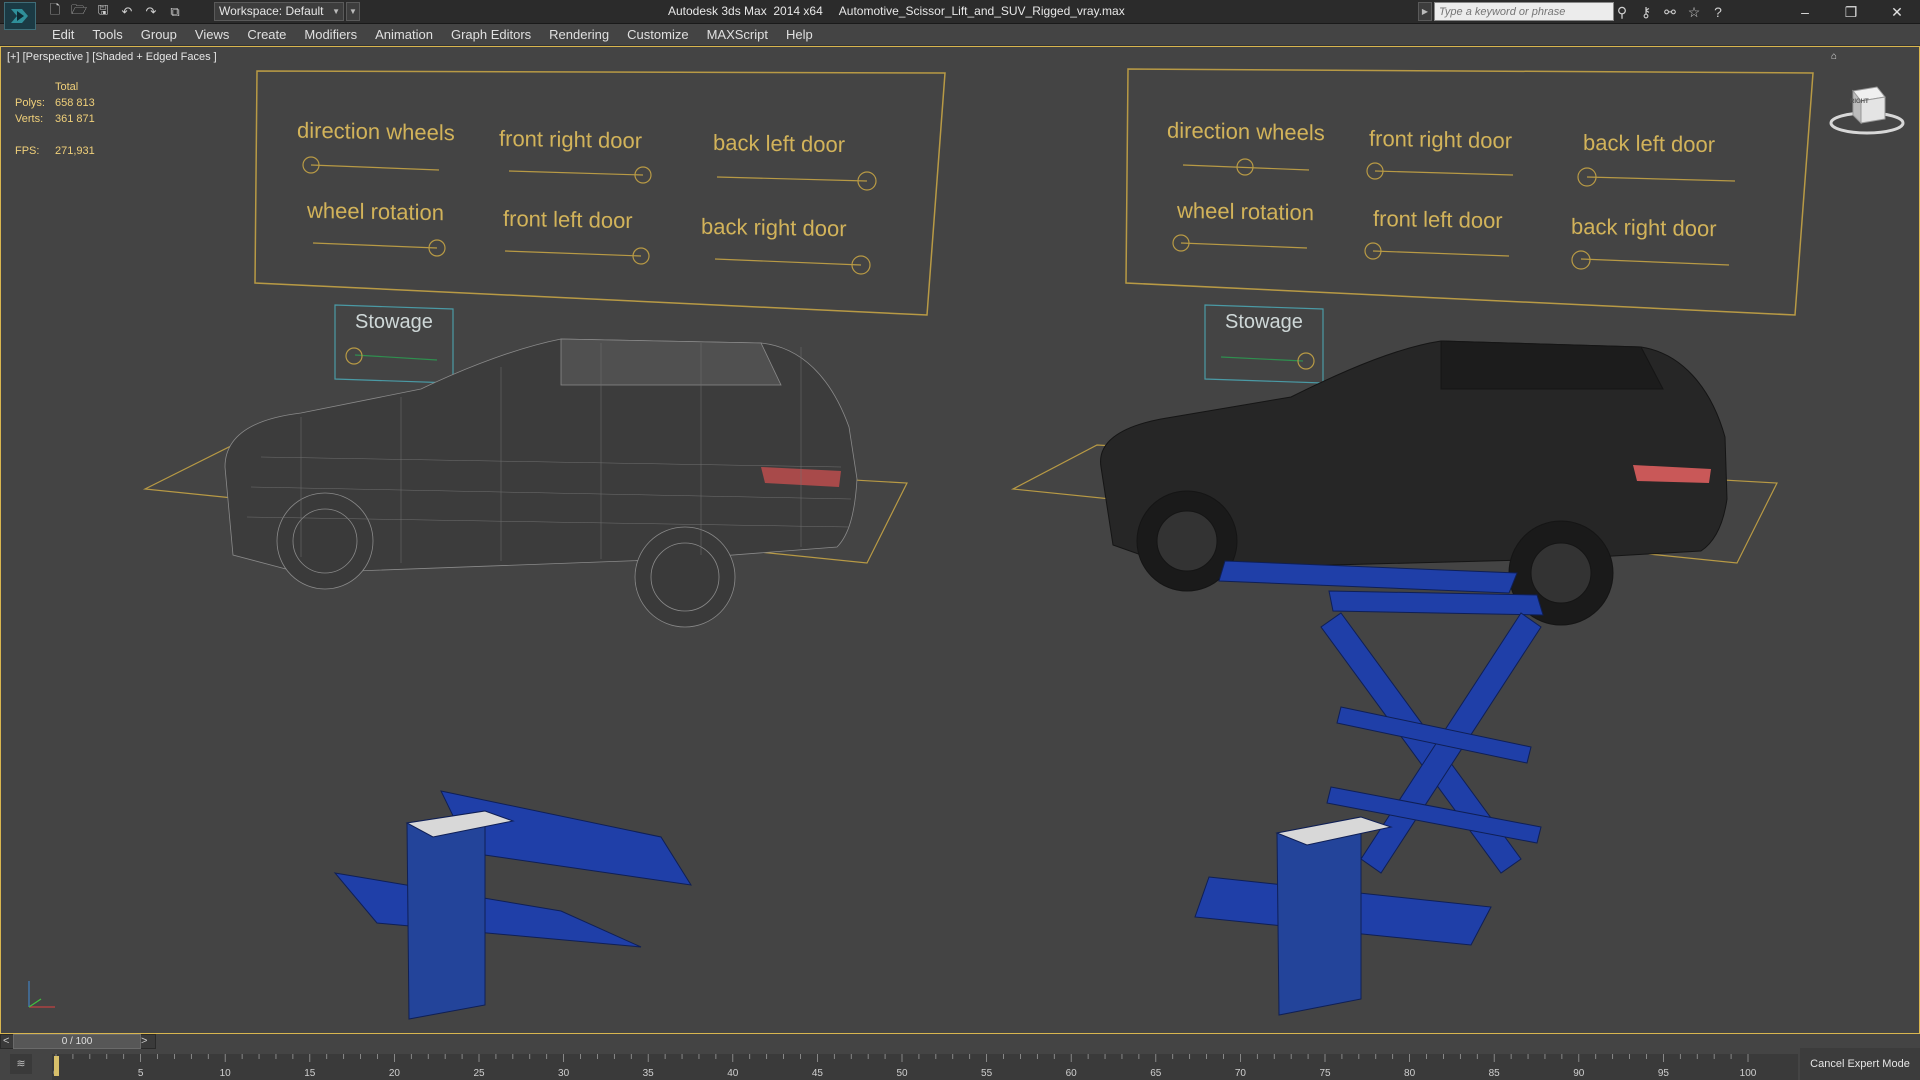 The width and height of the screenshot is (1920, 1080). What do you see at coordinates (159, 34) in the screenshot?
I see `menu-group: Group` at bounding box center [159, 34].